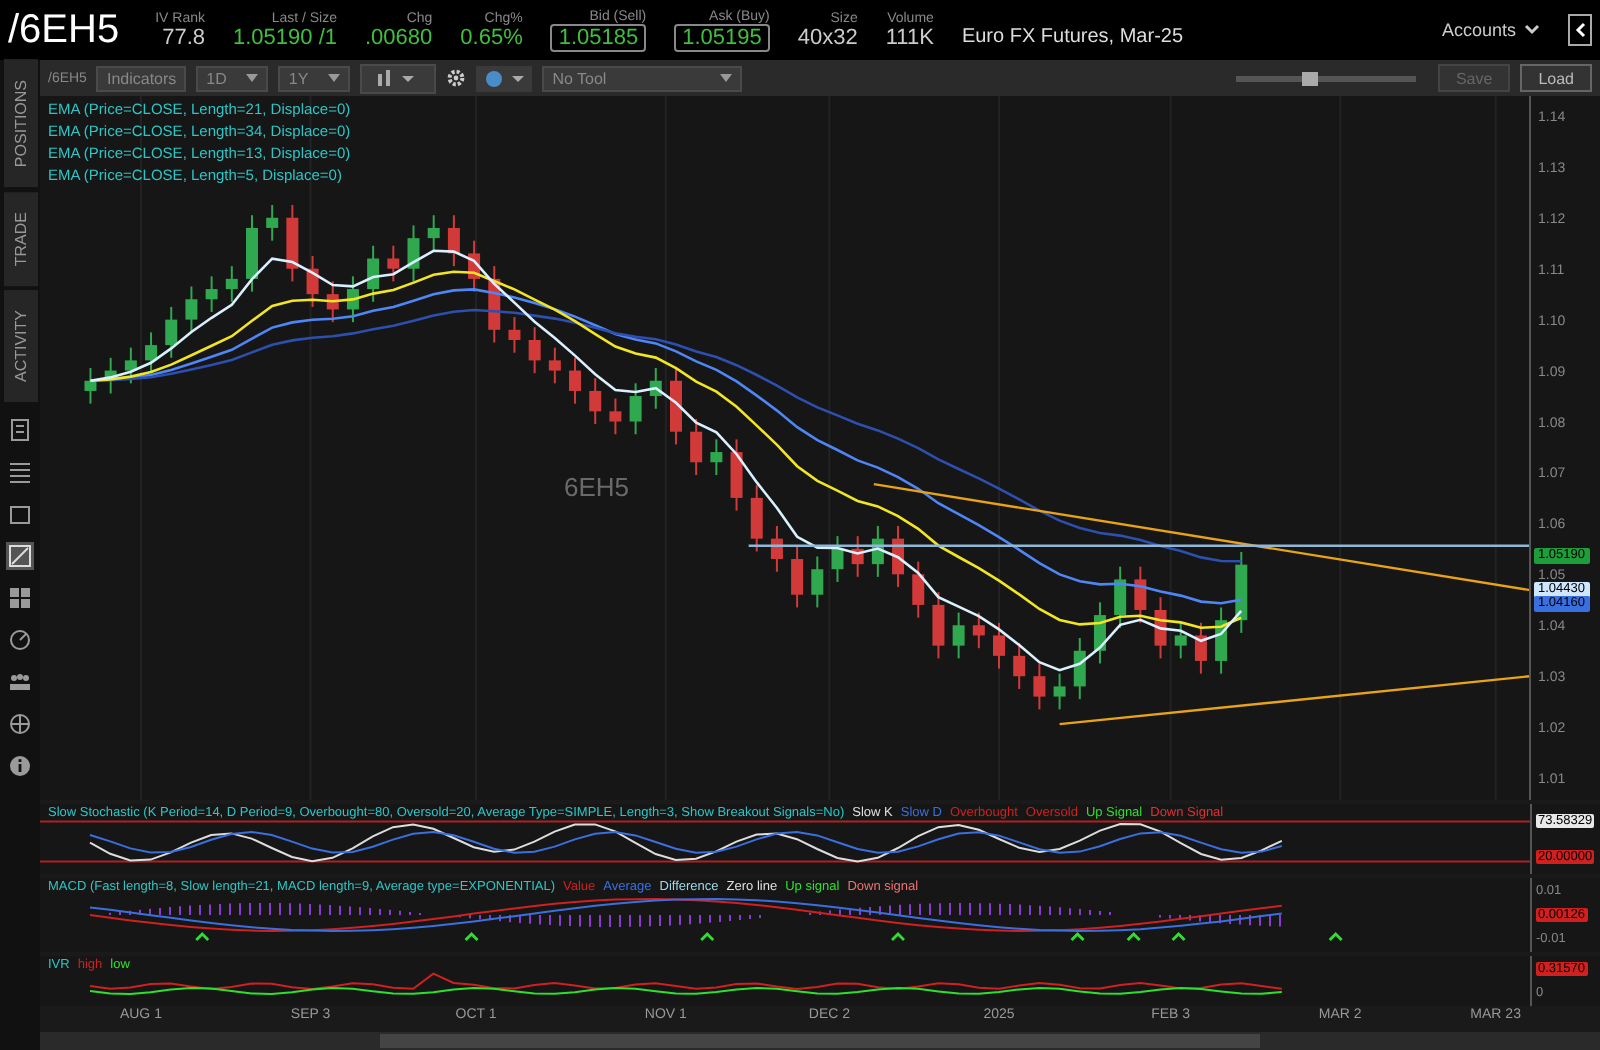  What do you see at coordinates (491, 37) in the screenshot?
I see `quote-value: 0.65%` at bounding box center [491, 37].